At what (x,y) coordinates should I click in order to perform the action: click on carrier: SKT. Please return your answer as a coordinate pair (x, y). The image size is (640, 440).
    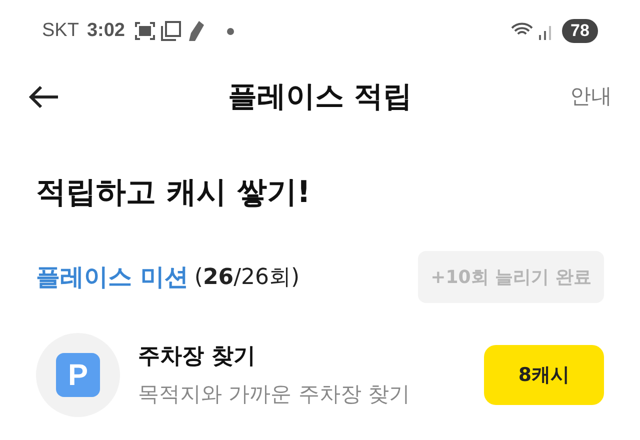
    Looking at the image, I should click on (60, 30).